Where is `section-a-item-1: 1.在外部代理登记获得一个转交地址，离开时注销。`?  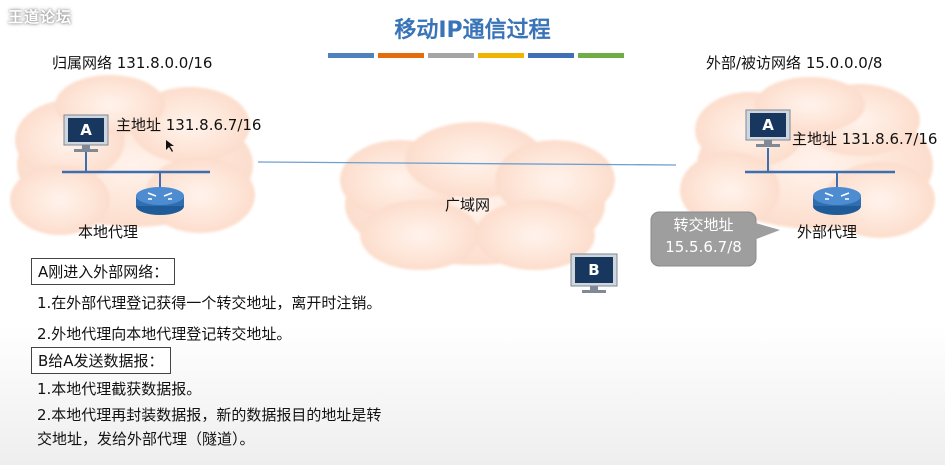
section-a-item-1: 1.在外部代理登记获得一个转交地址，离开时注销。 is located at coordinates (209, 303).